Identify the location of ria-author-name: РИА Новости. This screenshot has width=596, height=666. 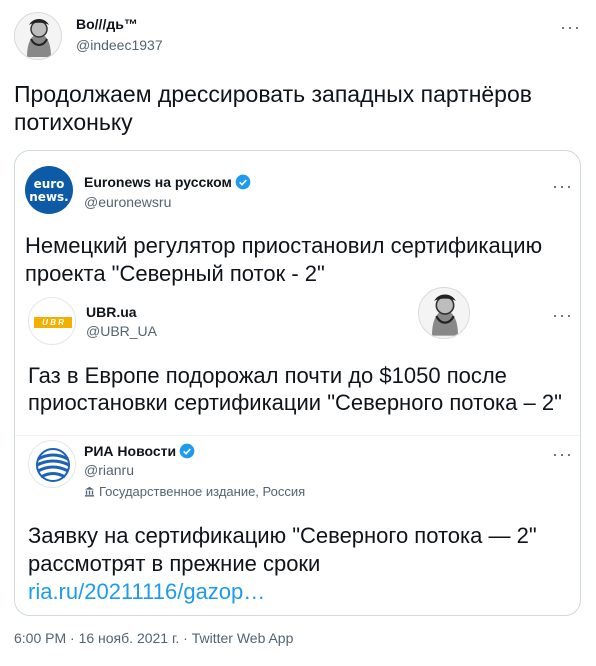
(139, 451).